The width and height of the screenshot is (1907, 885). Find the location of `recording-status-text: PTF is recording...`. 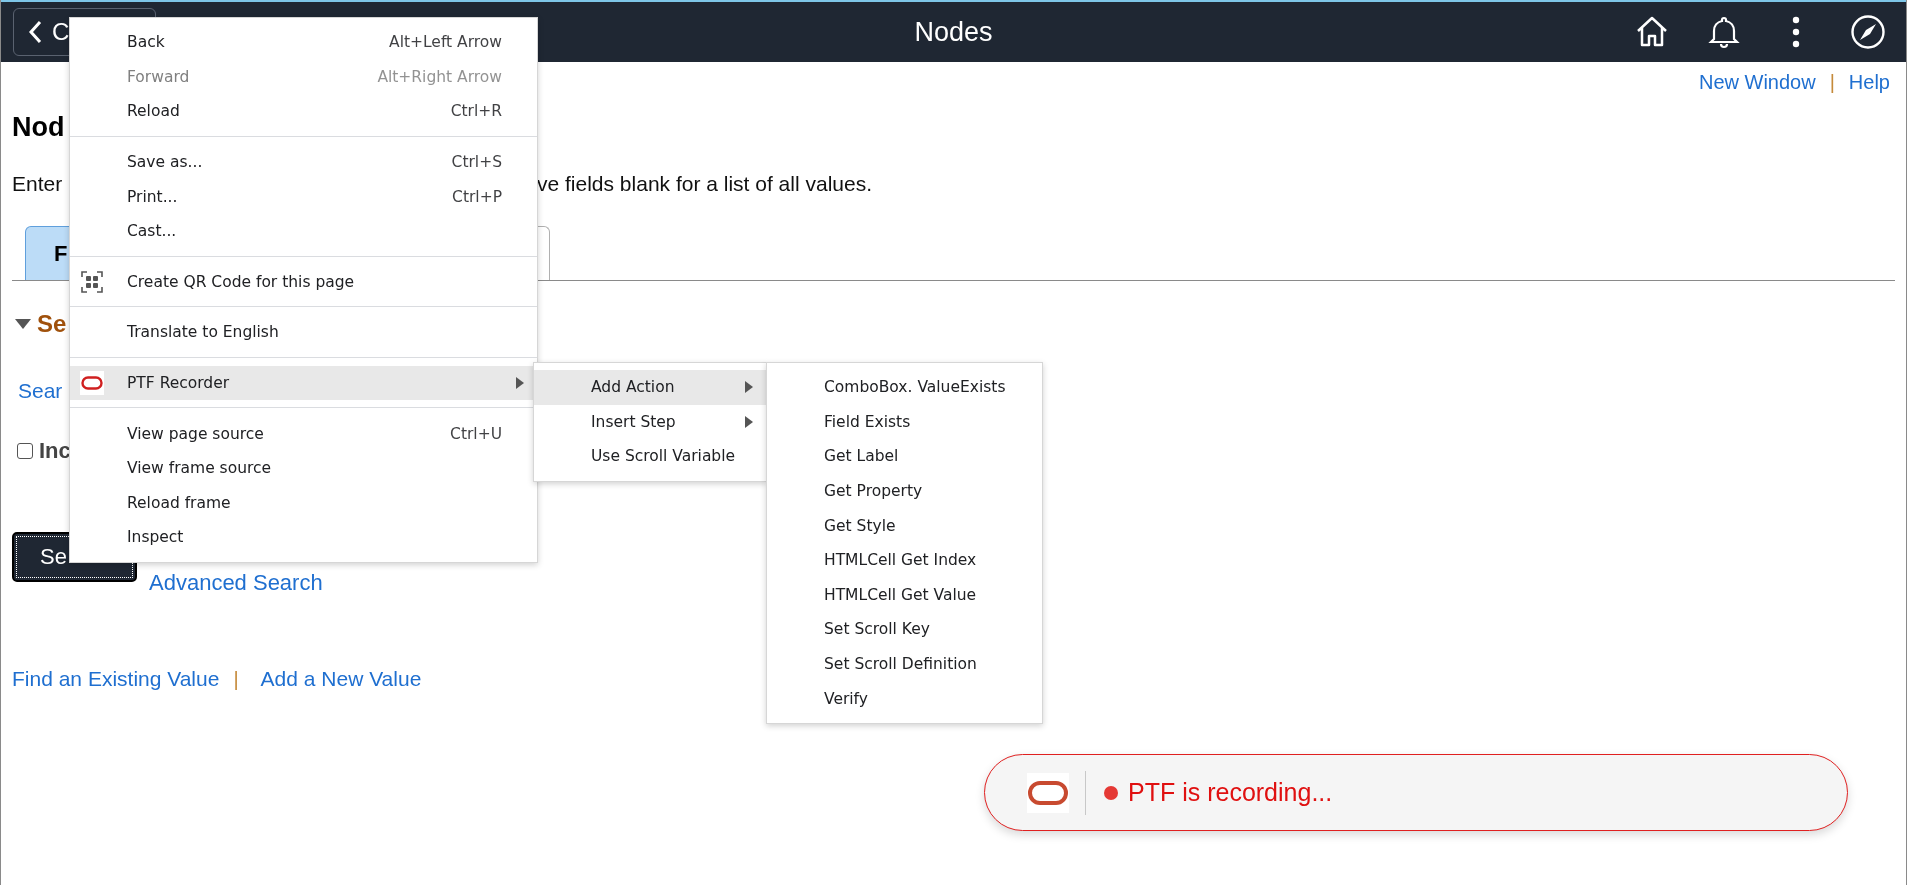

recording-status-text: PTF is recording... is located at coordinates (1230, 792).